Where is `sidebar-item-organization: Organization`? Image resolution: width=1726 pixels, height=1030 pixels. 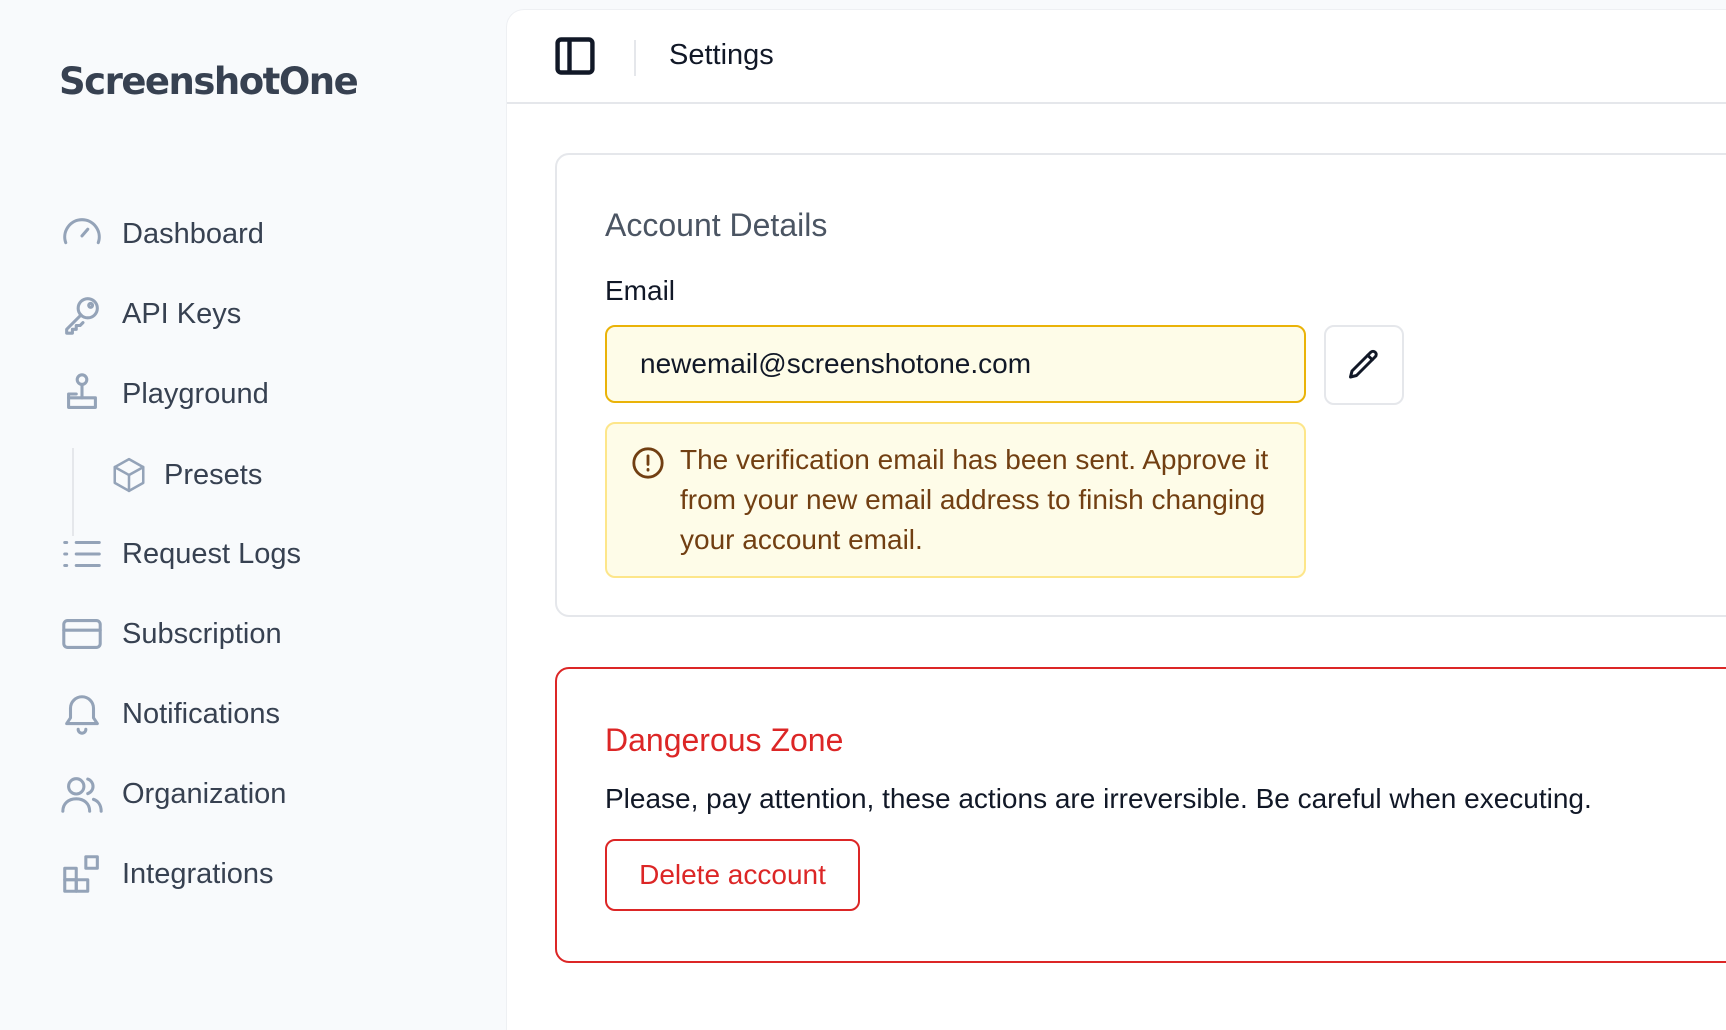
sidebar-item-organization: Organization is located at coordinates (259, 794).